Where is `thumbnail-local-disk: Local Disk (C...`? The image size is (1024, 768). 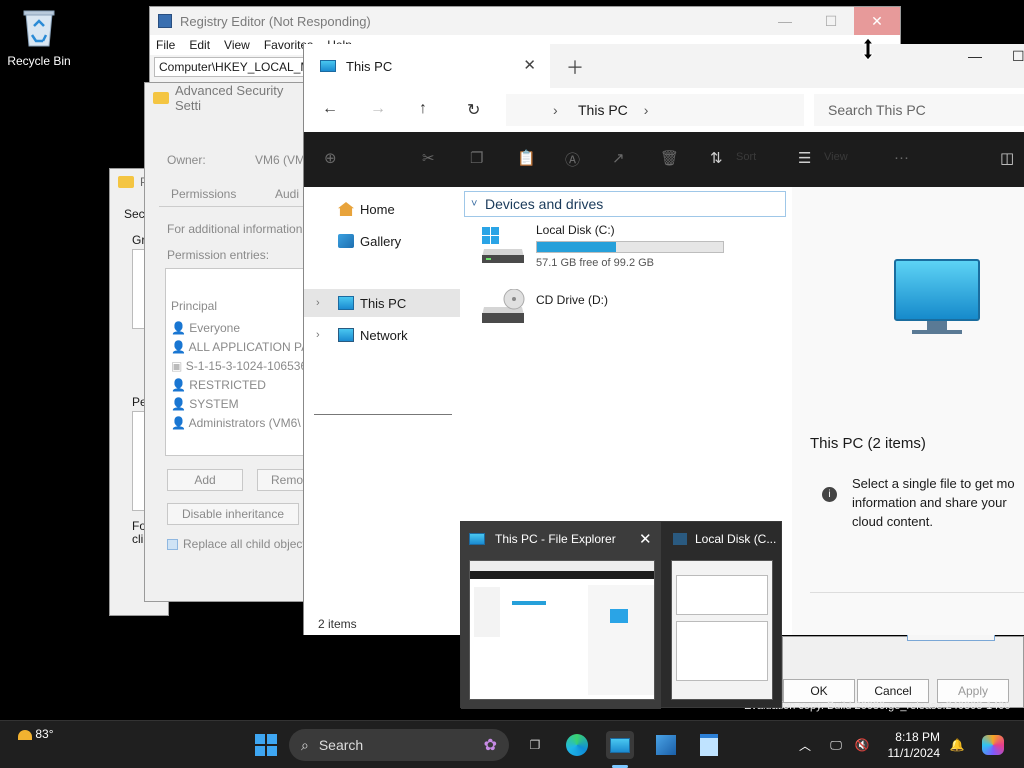 thumbnail-local-disk: Local Disk (C... is located at coordinates (724, 615).